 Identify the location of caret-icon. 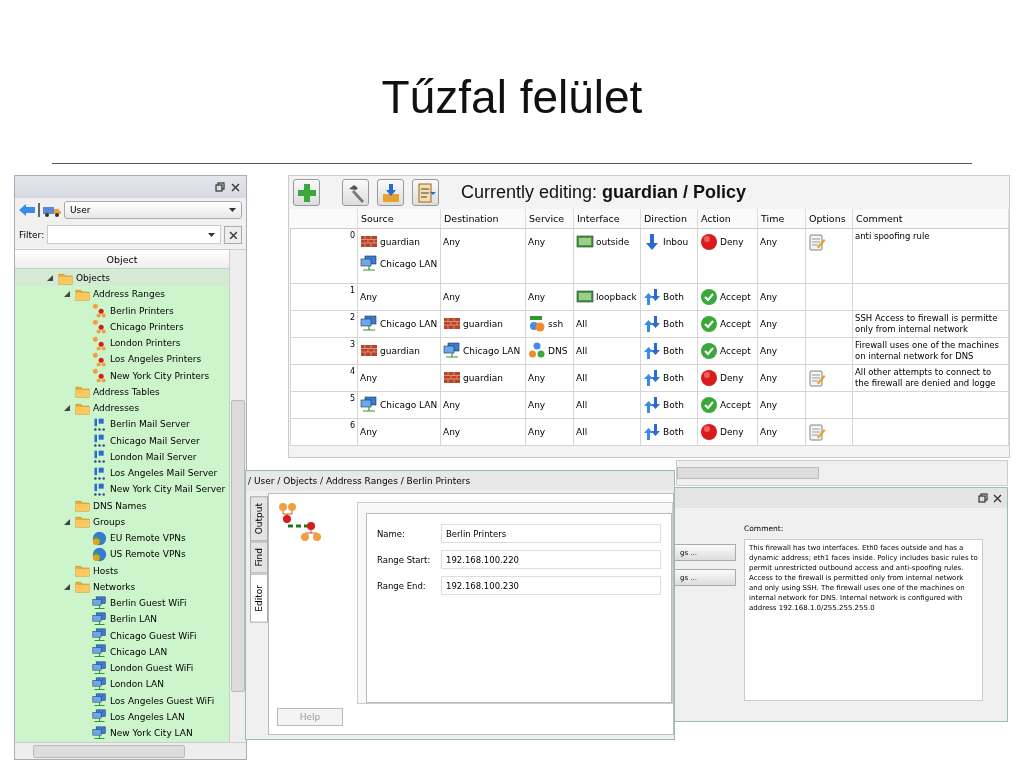
(232, 210).